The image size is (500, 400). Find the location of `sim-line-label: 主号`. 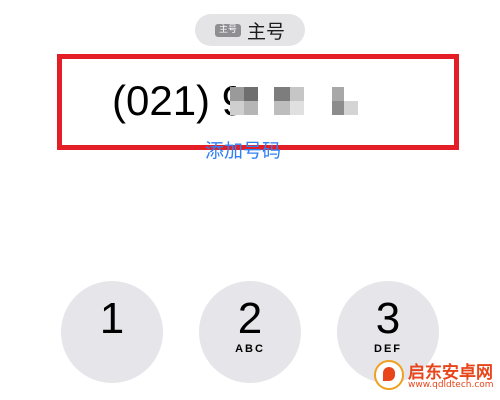

sim-line-label: 主号 is located at coordinates (266, 31).